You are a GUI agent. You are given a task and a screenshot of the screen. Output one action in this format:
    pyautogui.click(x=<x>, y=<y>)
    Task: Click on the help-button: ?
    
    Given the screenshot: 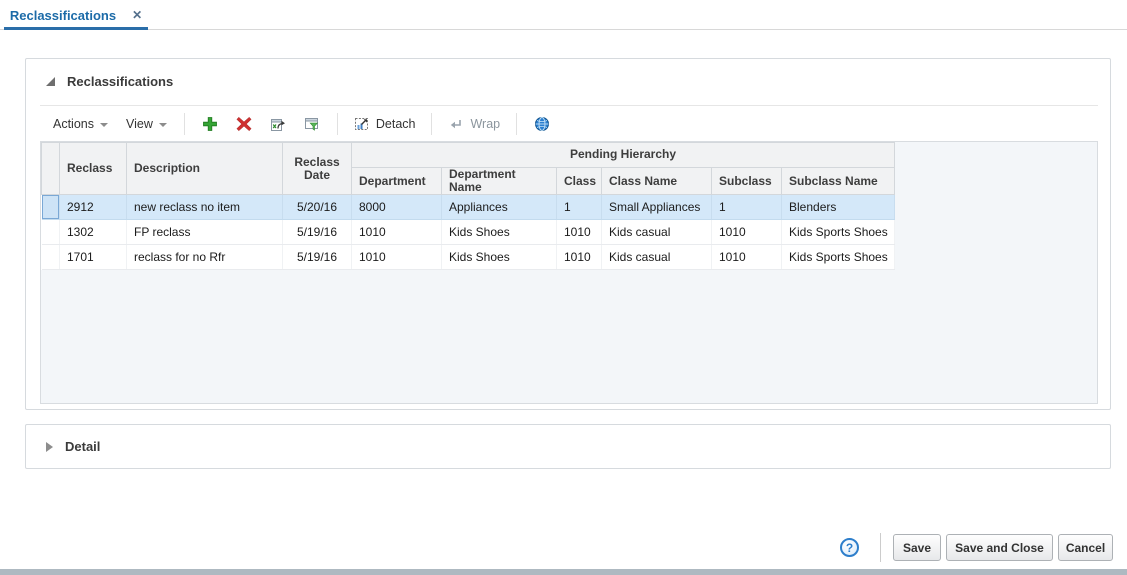 What is the action you would take?
    pyautogui.click(x=849, y=547)
    